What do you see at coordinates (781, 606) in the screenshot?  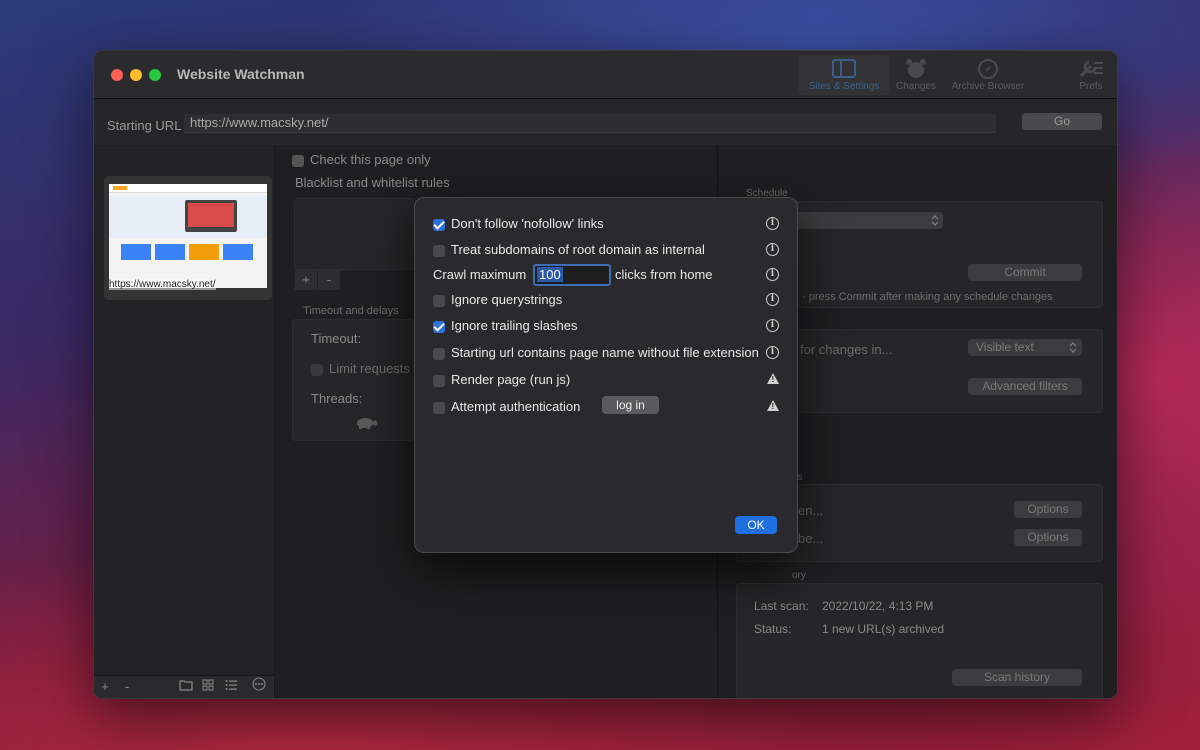 I see `last-scan-label: Last scan:` at bounding box center [781, 606].